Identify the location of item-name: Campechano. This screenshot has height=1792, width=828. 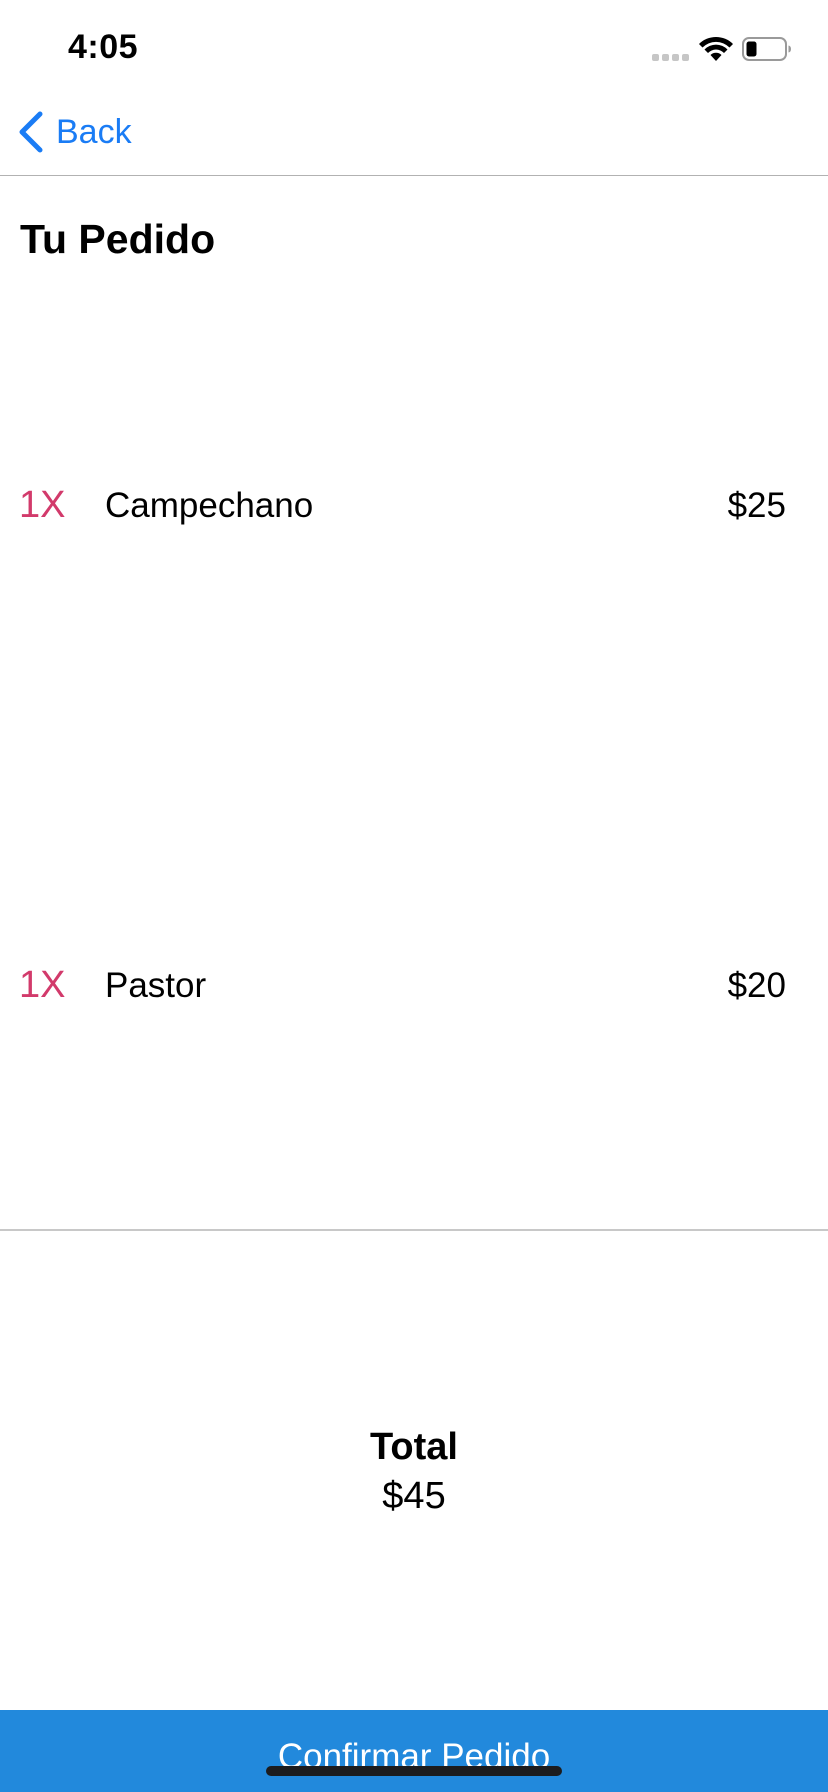
(209, 505).